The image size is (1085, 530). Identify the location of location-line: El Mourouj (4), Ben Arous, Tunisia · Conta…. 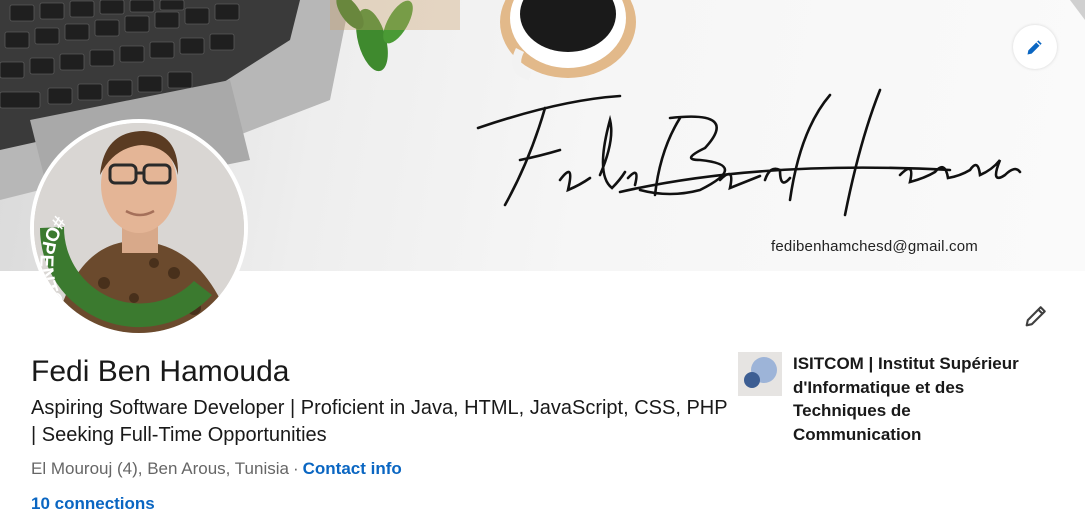
(216, 469).